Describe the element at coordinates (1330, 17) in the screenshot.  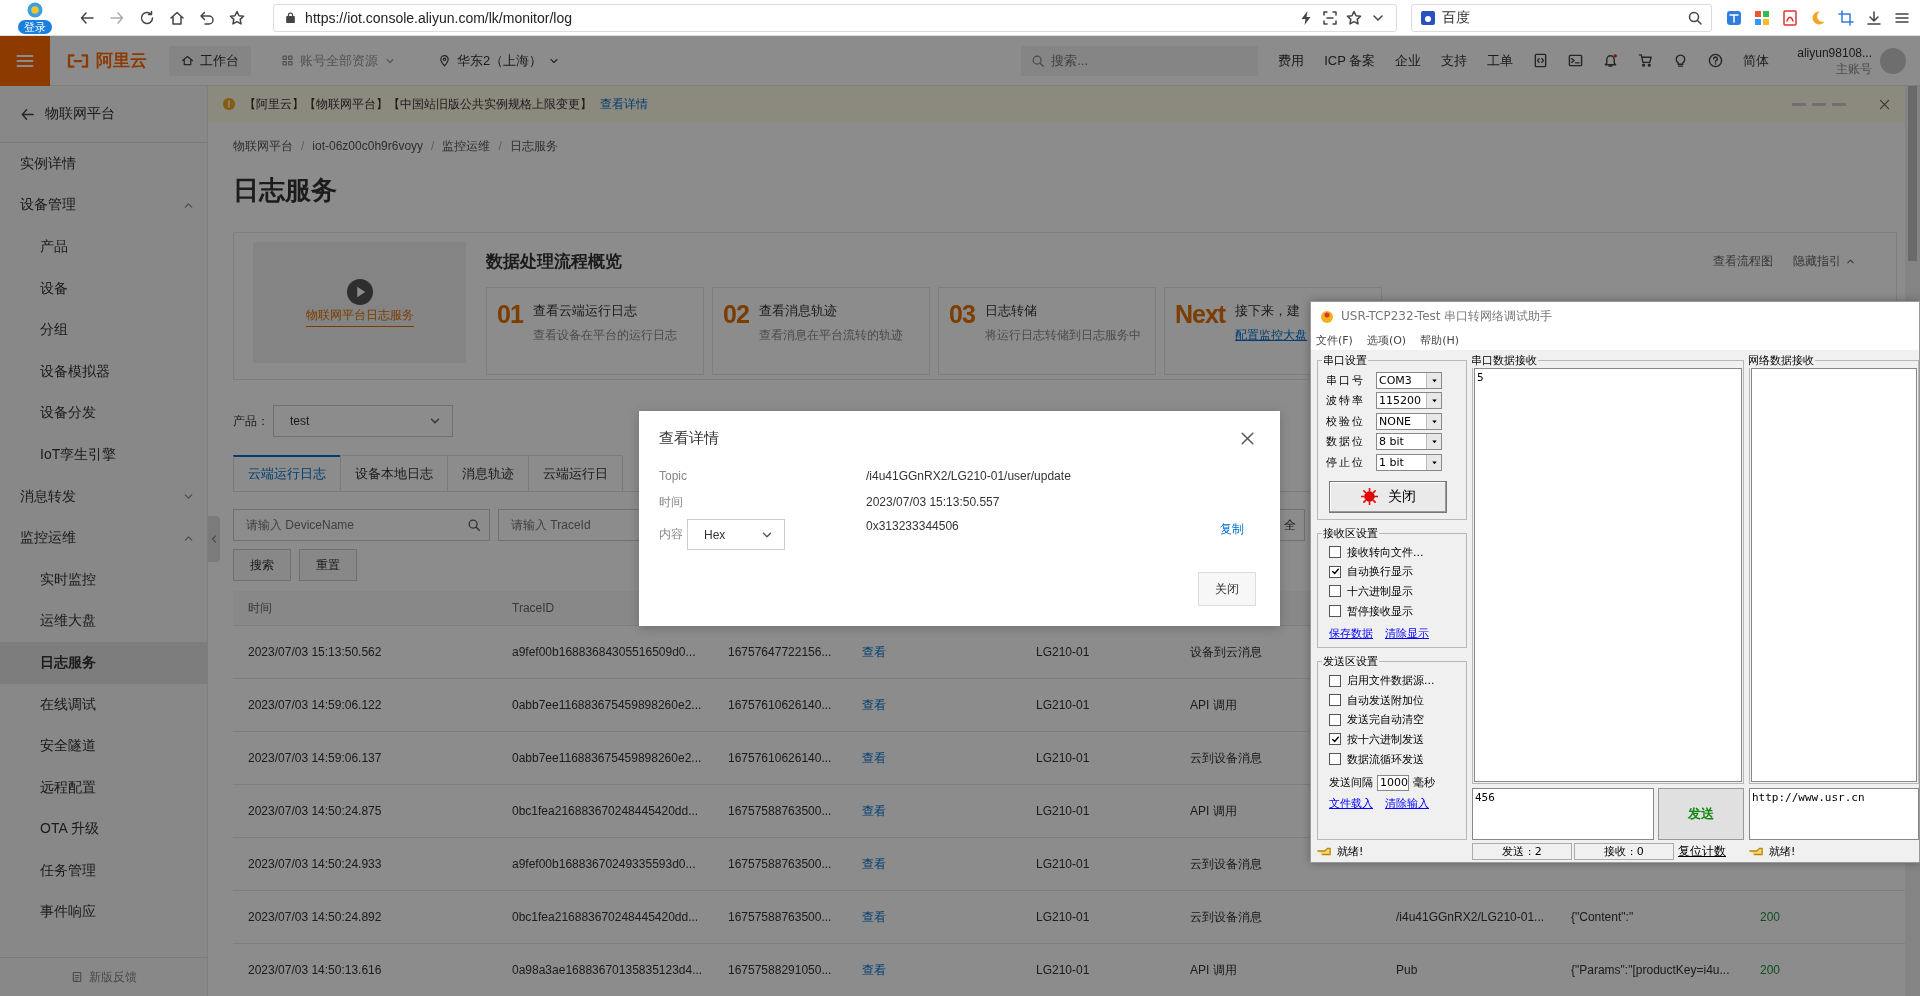
I see `scan-icon` at that location.